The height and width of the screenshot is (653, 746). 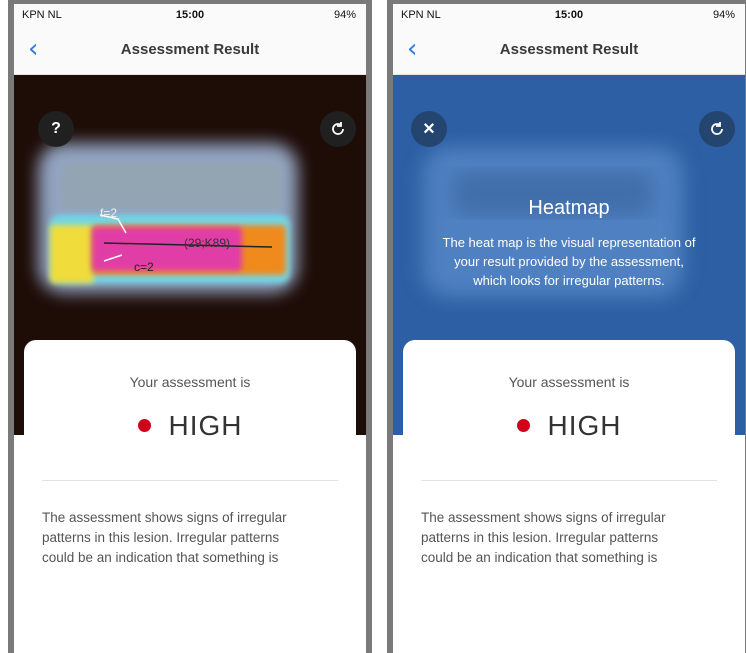 I want to click on overlay-text-line: your result provided by the assessment,, so click(x=569, y=261).